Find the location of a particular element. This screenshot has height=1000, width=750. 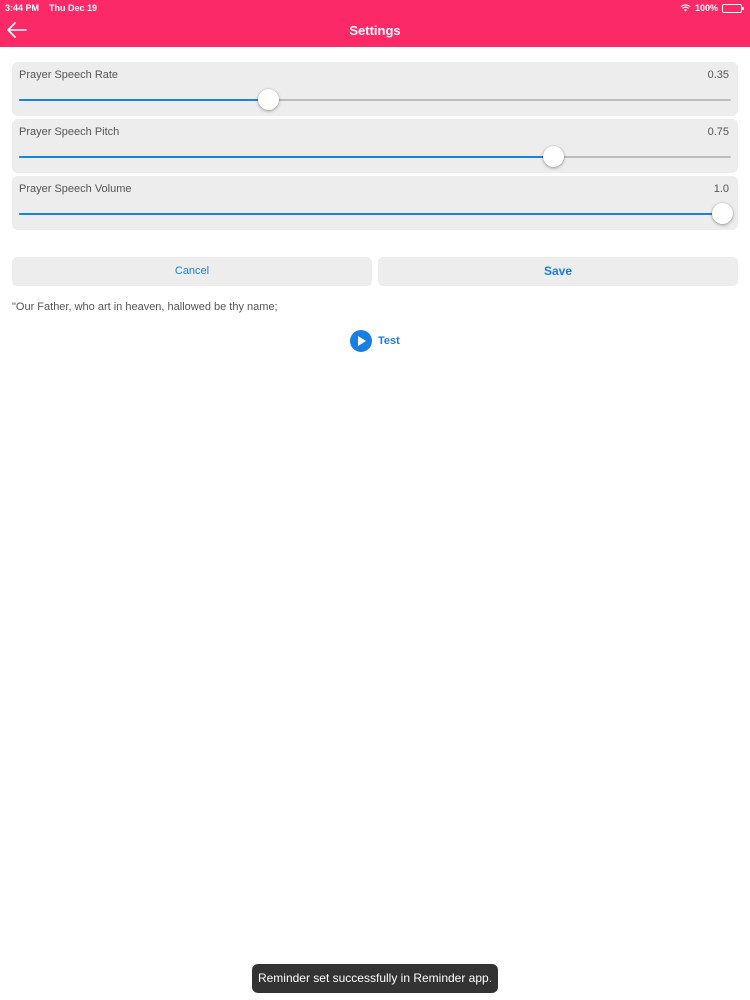

app-header: 3:44 PM Thu Dec 19 100% Settings is located at coordinates (375, 23).